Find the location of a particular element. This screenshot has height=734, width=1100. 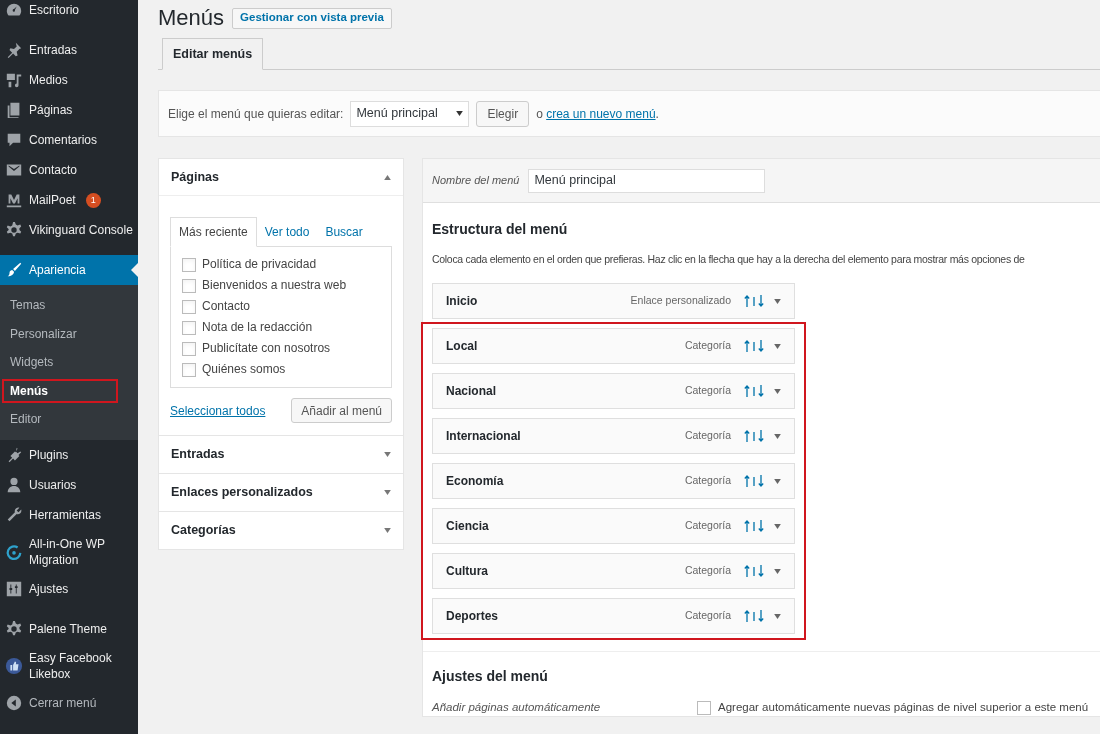

create-menu-link: crea un nuevo menú is located at coordinates (601, 113).